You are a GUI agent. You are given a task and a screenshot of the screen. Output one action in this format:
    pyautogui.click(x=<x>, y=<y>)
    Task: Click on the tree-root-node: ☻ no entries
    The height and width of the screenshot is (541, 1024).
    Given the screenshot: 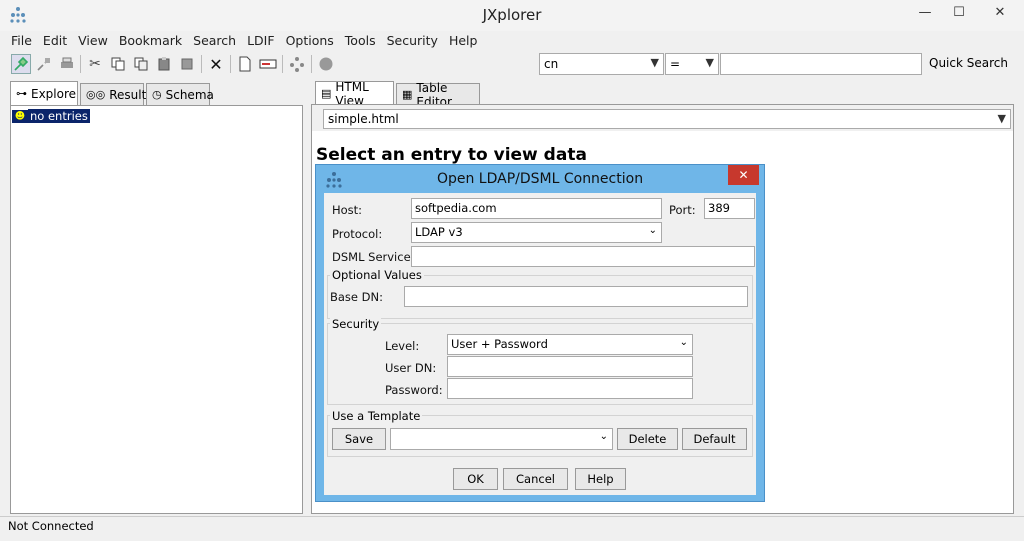 What is the action you would take?
    pyautogui.click(x=51, y=116)
    